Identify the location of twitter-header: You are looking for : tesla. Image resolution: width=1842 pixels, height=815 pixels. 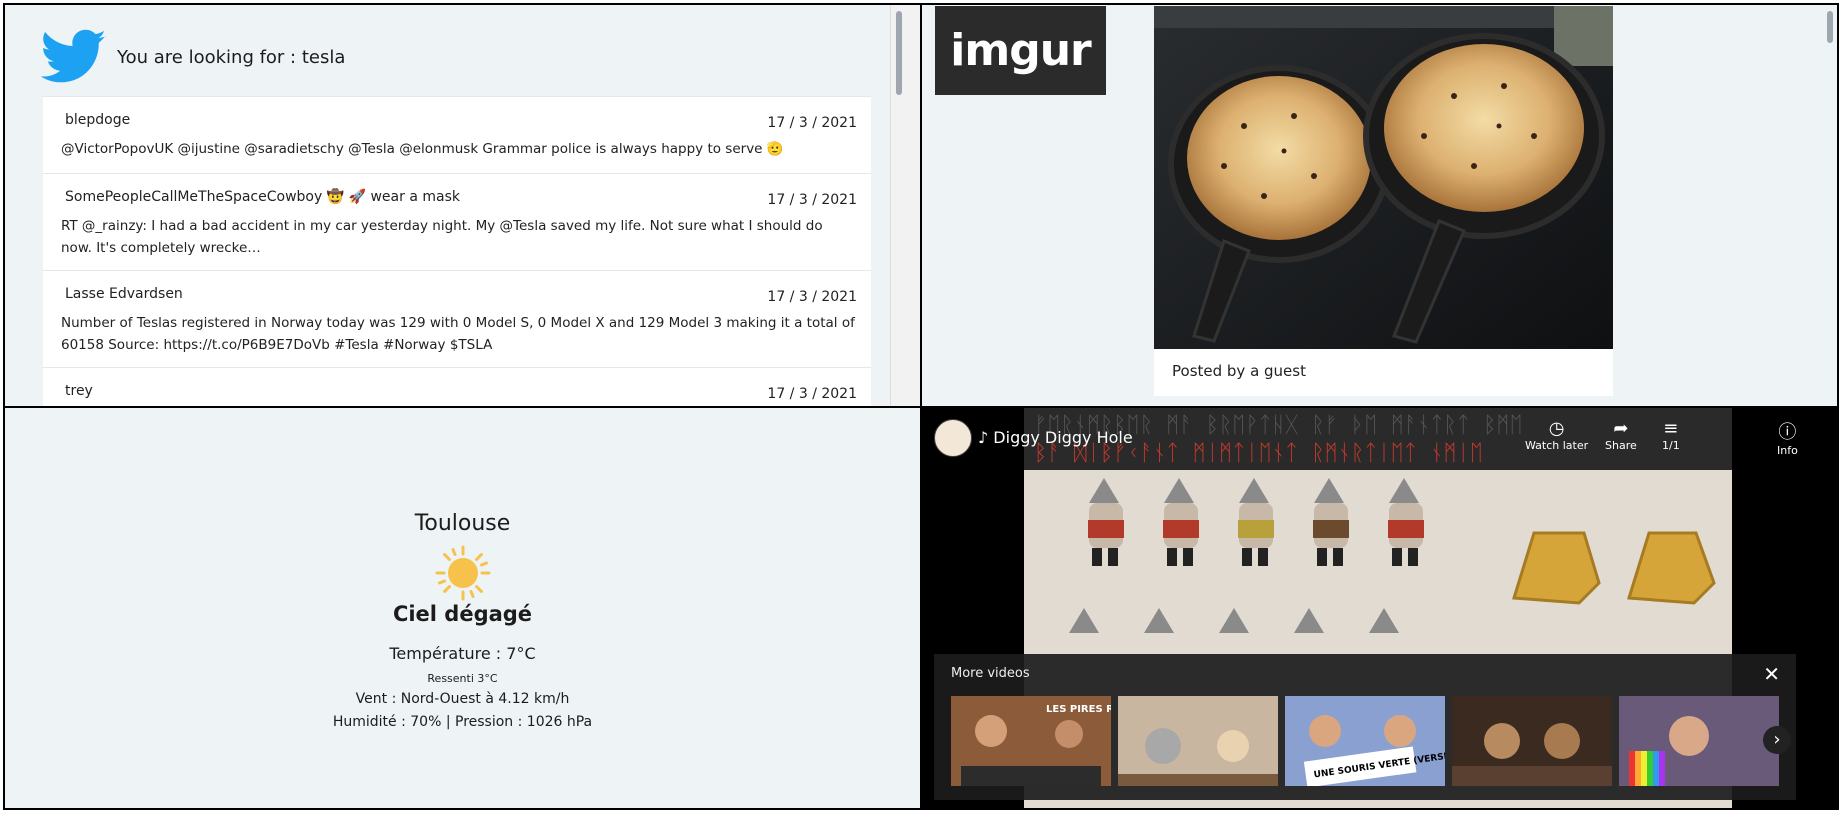
(193, 57).